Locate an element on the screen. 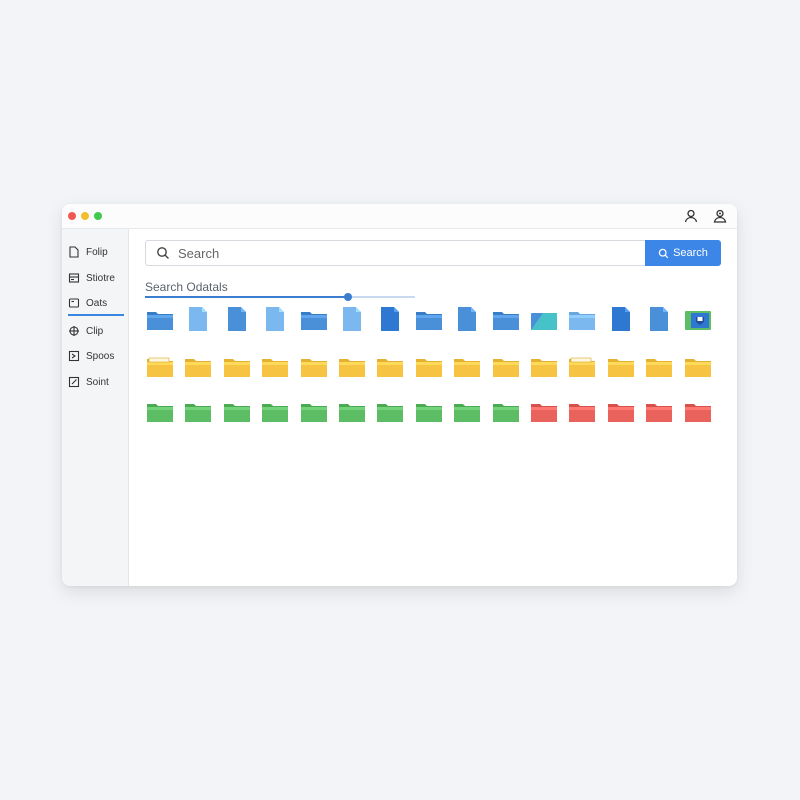 The image size is (800, 800). progress-handle is located at coordinates (347, 297).